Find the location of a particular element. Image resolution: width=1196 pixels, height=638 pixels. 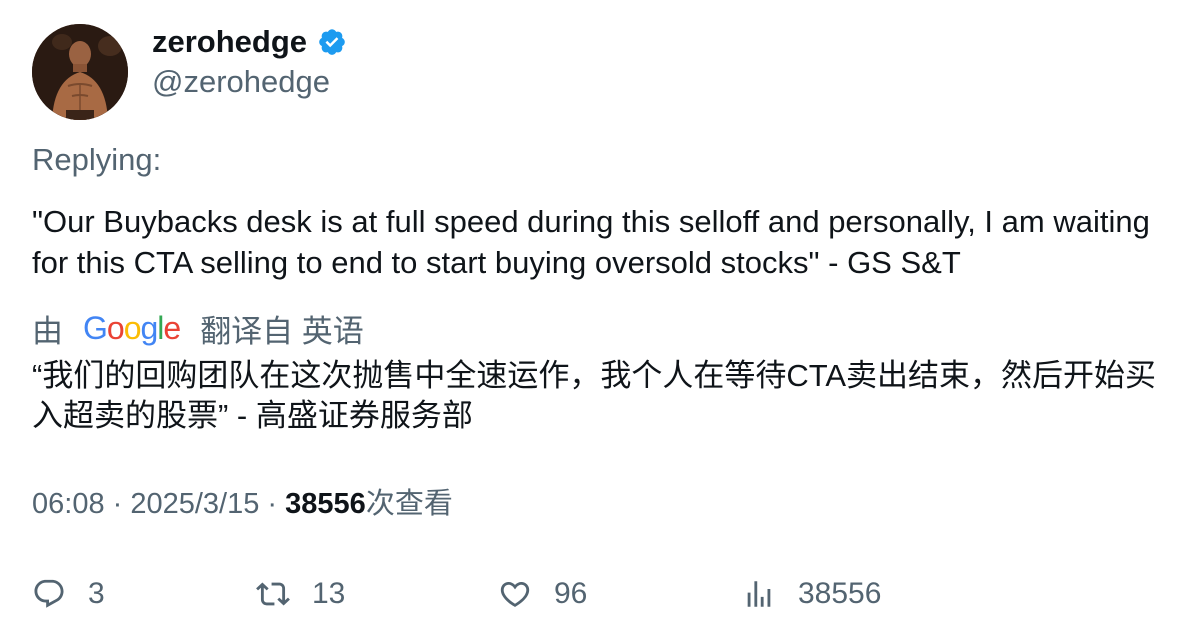

author-handle: @zerohedge is located at coordinates (241, 82).